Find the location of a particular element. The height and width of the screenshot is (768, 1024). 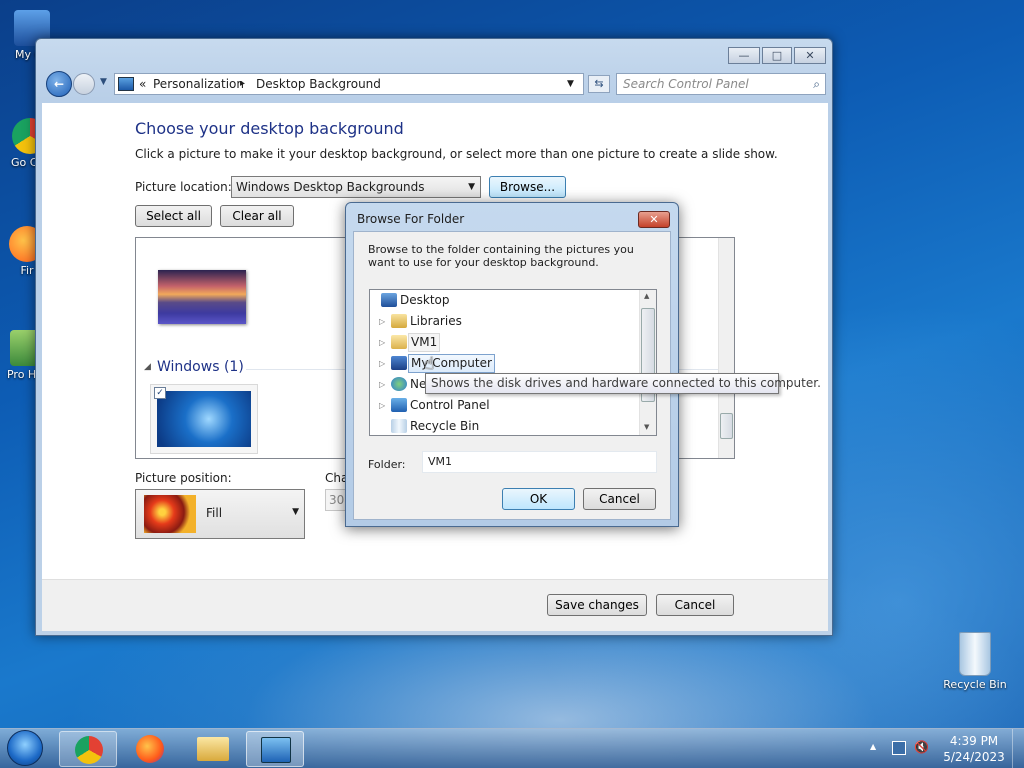

search-input: Search Control Panel ⌕ is located at coordinates (721, 84).